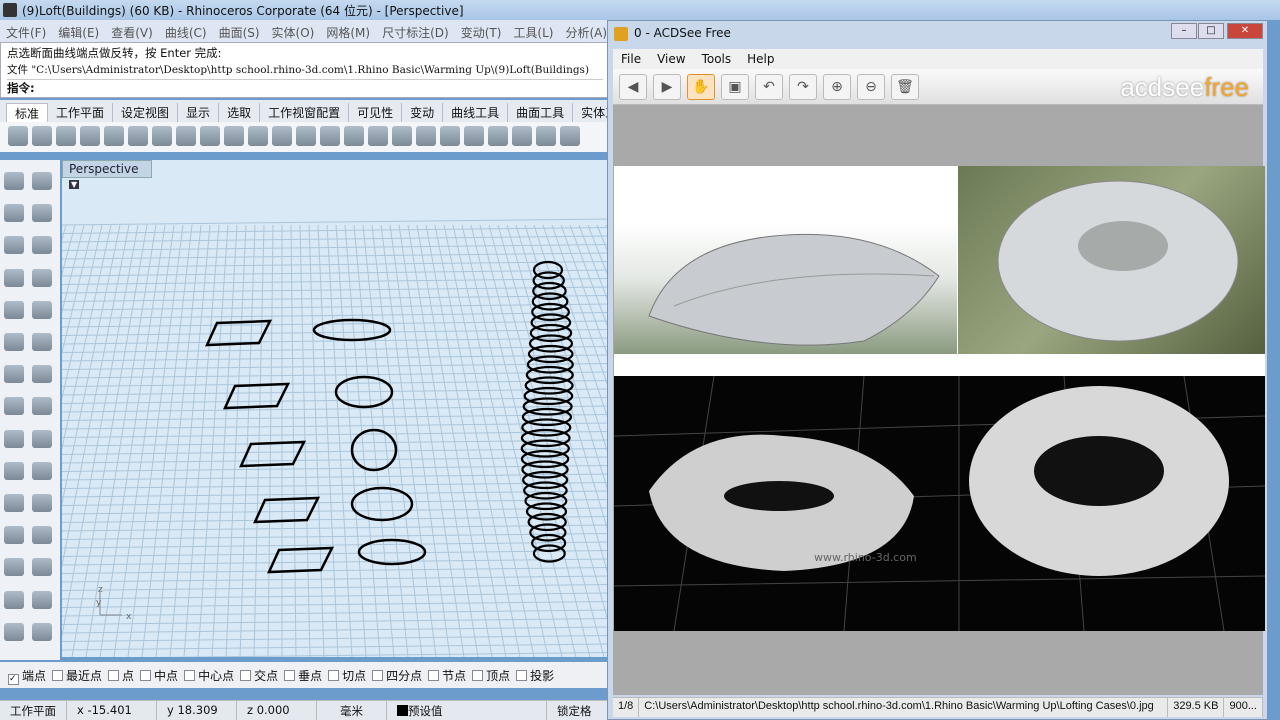 The width and height of the screenshot is (1280, 720). Describe the element at coordinates (423, 112) in the screenshot. I see `tab-7: 变动` at that location.